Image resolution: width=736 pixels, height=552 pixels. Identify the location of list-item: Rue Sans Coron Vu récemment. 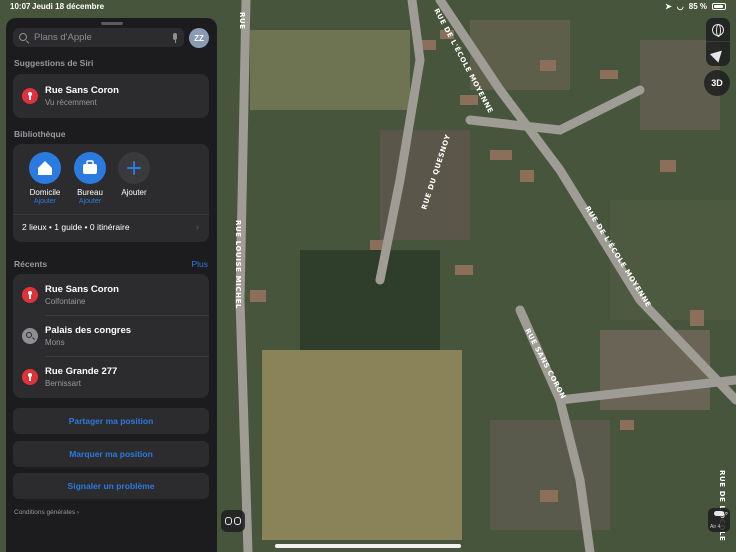
(111, 96).